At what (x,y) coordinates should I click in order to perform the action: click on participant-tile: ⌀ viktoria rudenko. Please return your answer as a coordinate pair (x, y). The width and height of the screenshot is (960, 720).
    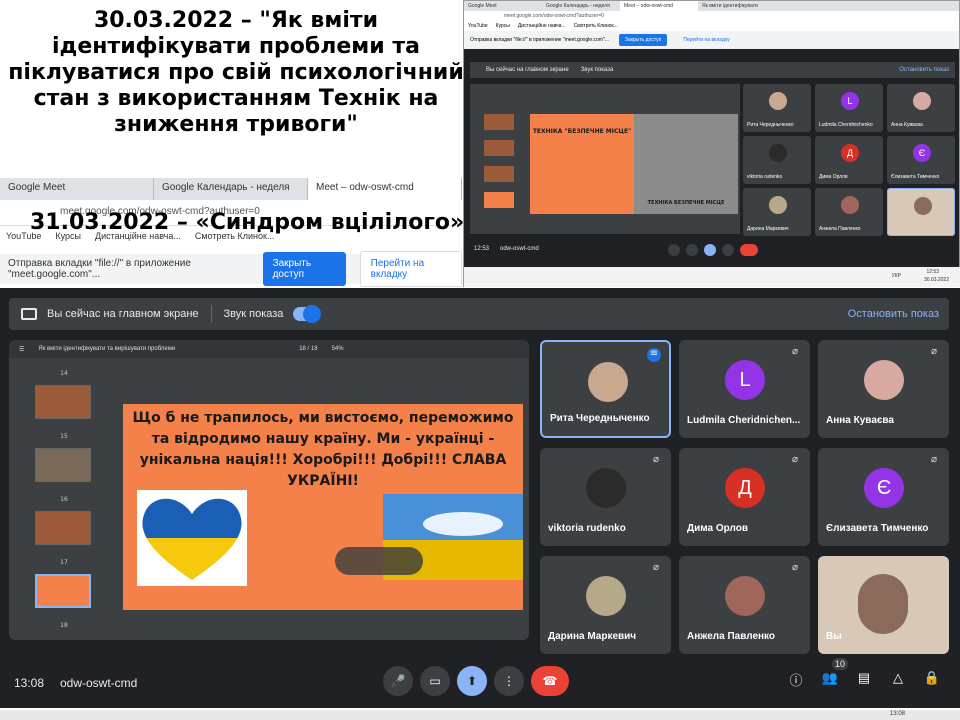
    Looking at the image, I should click on (605, 497).